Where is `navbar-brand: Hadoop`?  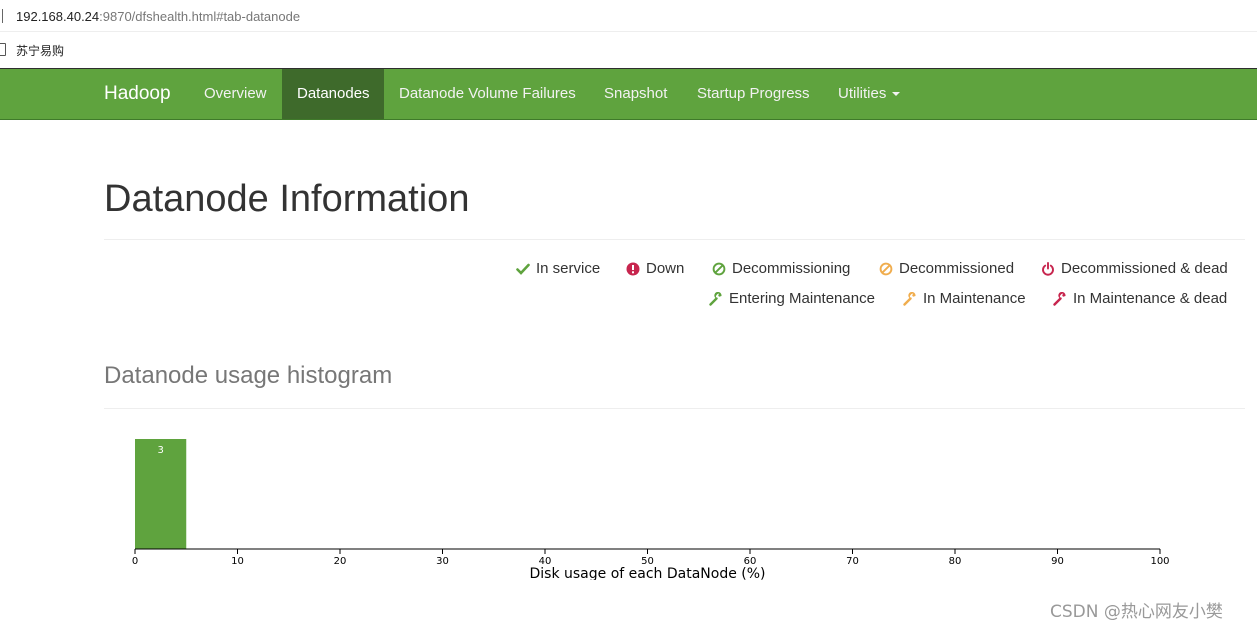 navbar-brand: Hadoop is located at coordinates (137, 94).